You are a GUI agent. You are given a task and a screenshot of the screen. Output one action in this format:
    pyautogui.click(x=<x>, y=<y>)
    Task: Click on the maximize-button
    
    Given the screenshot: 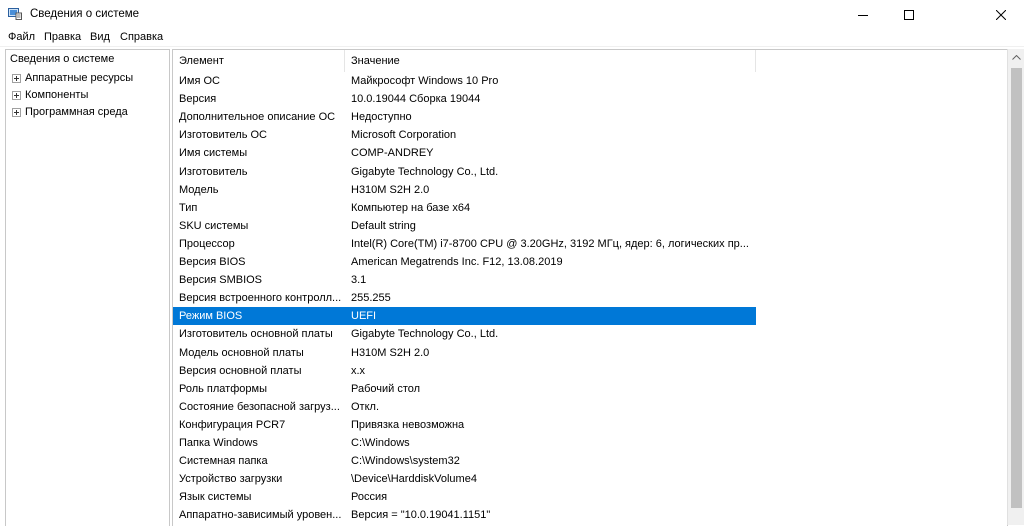 What is the action you would take?
    pyautogui.click(x=909, y=15)
    